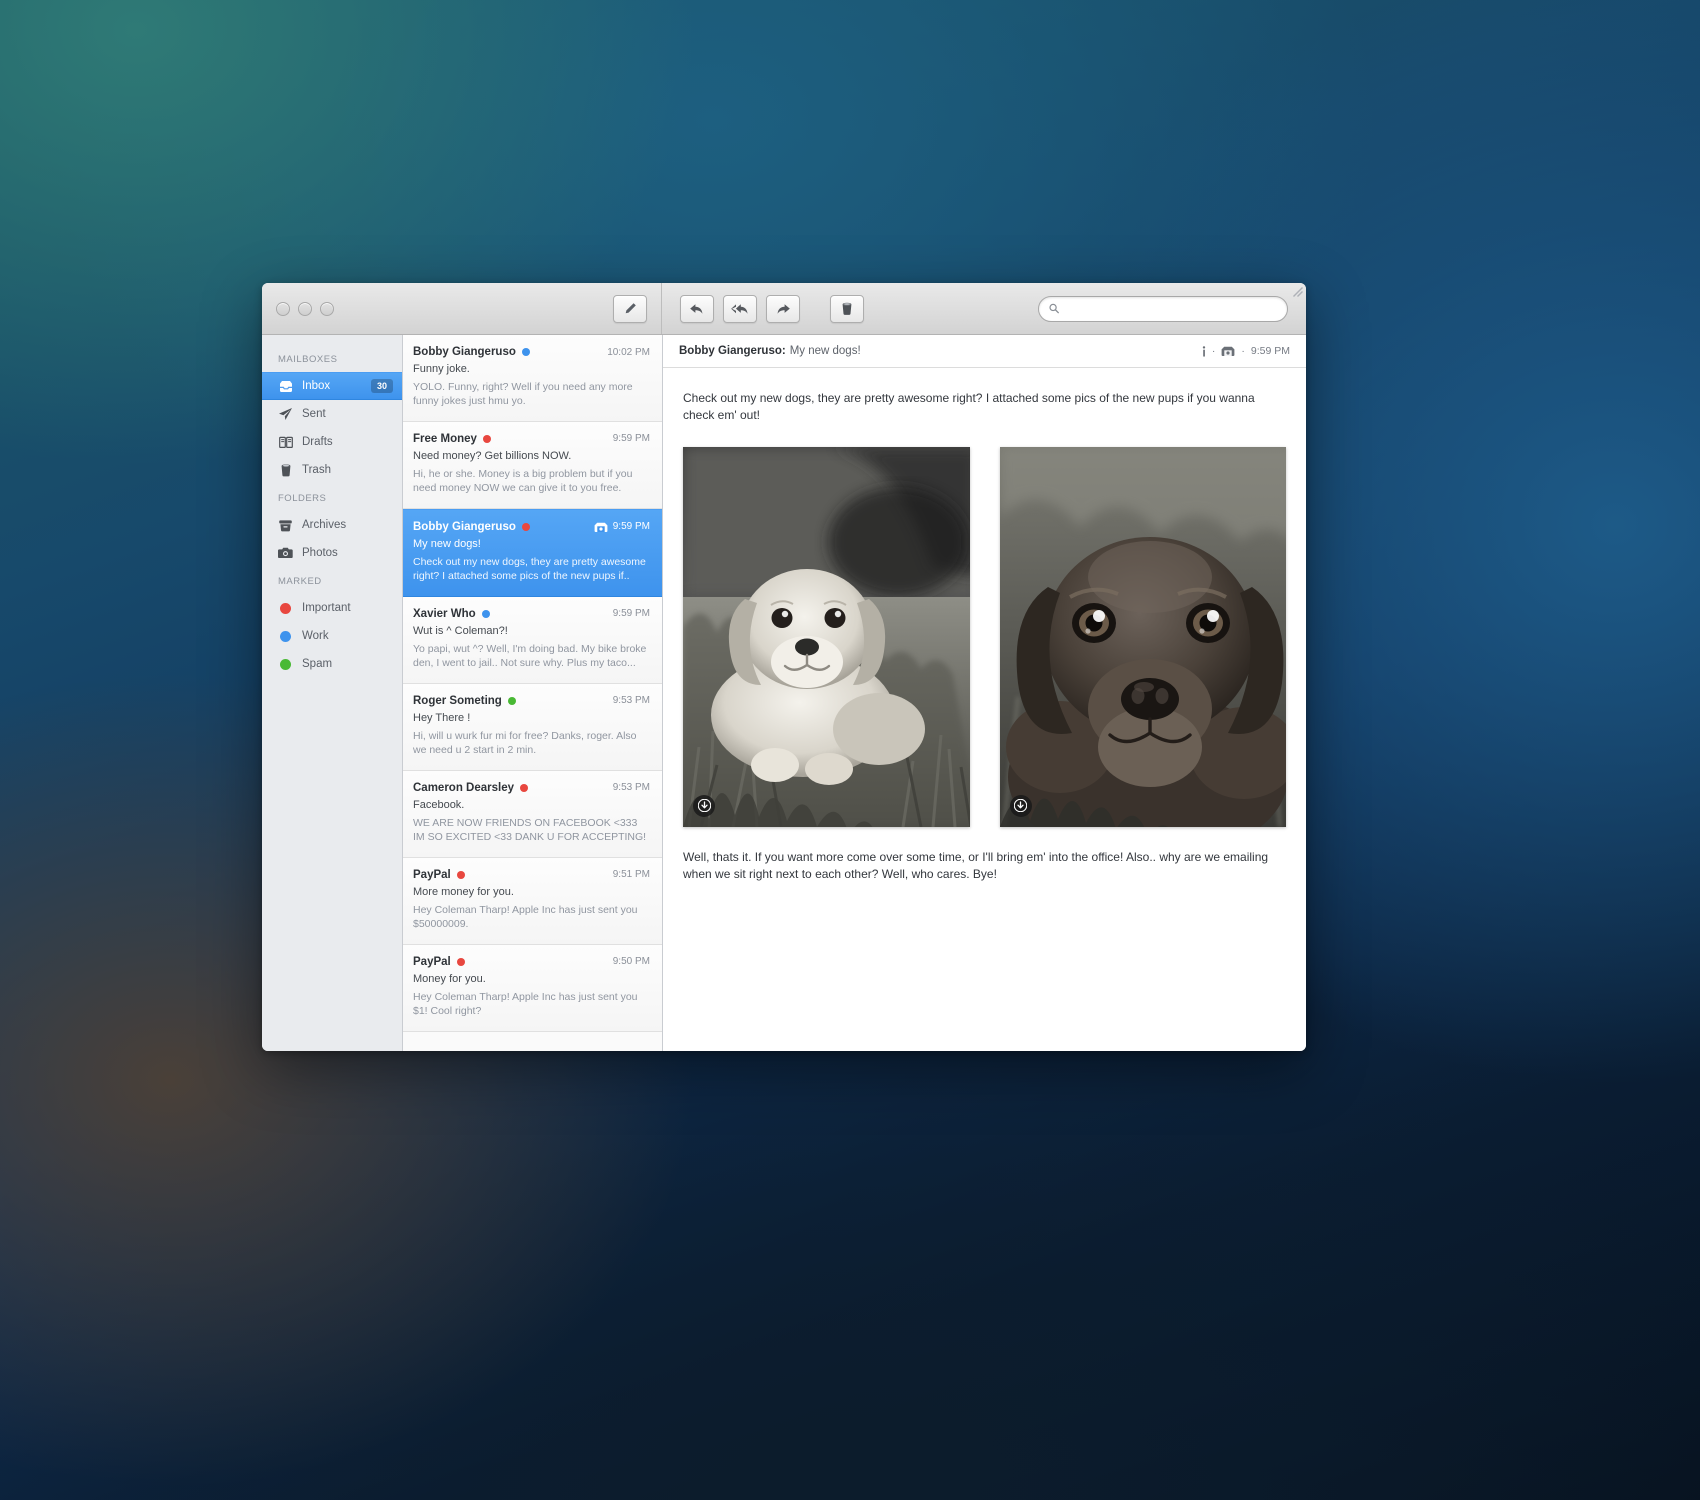 Image resolution: width=1700 pixels, height=1500 pixels. I want to click on download-arrow-icon, so click(1020, 806).